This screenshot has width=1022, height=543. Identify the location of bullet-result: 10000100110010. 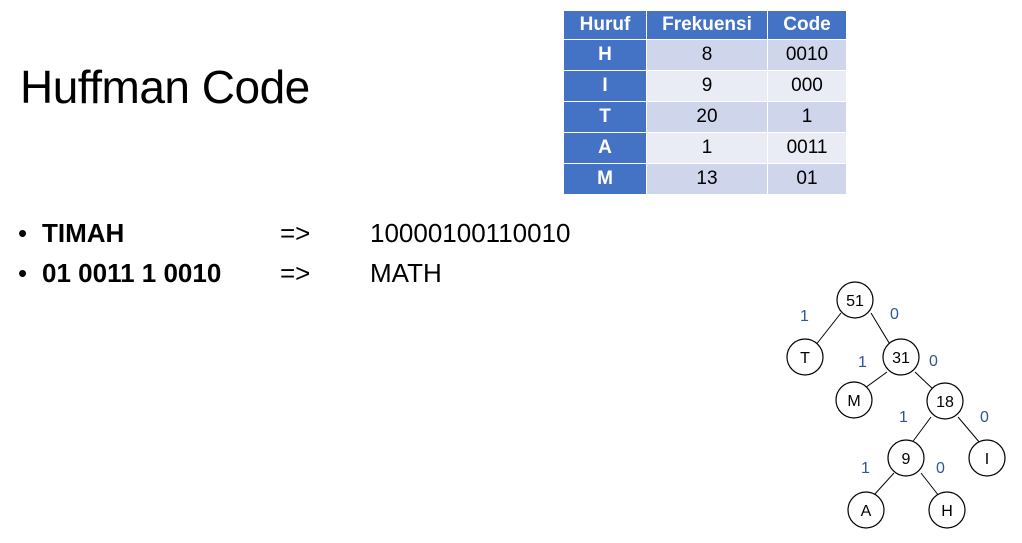
(470, 233).